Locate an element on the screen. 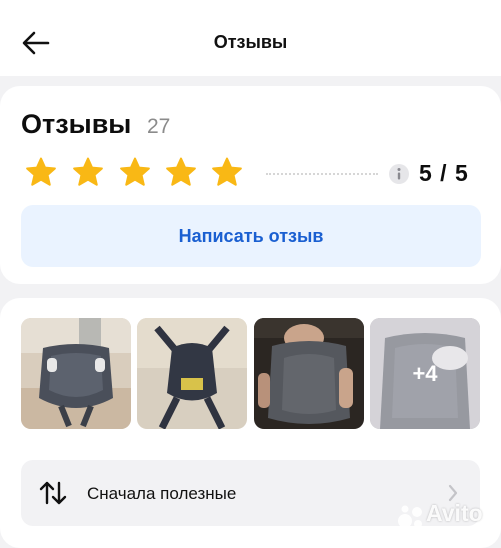 This screenshot has width=501, height=548. reviews-count: 27 is located at coordinates (159, 126).